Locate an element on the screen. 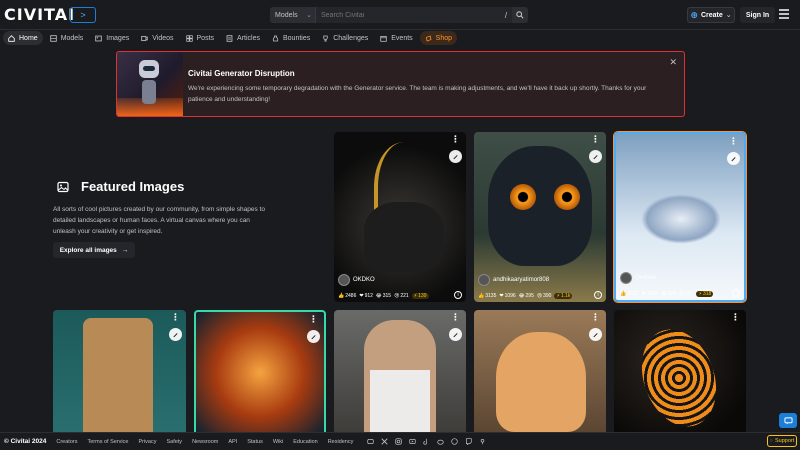 This screenshot has width=800, height=450. hamburger-menu-icon is located at coordinates (784, 14).